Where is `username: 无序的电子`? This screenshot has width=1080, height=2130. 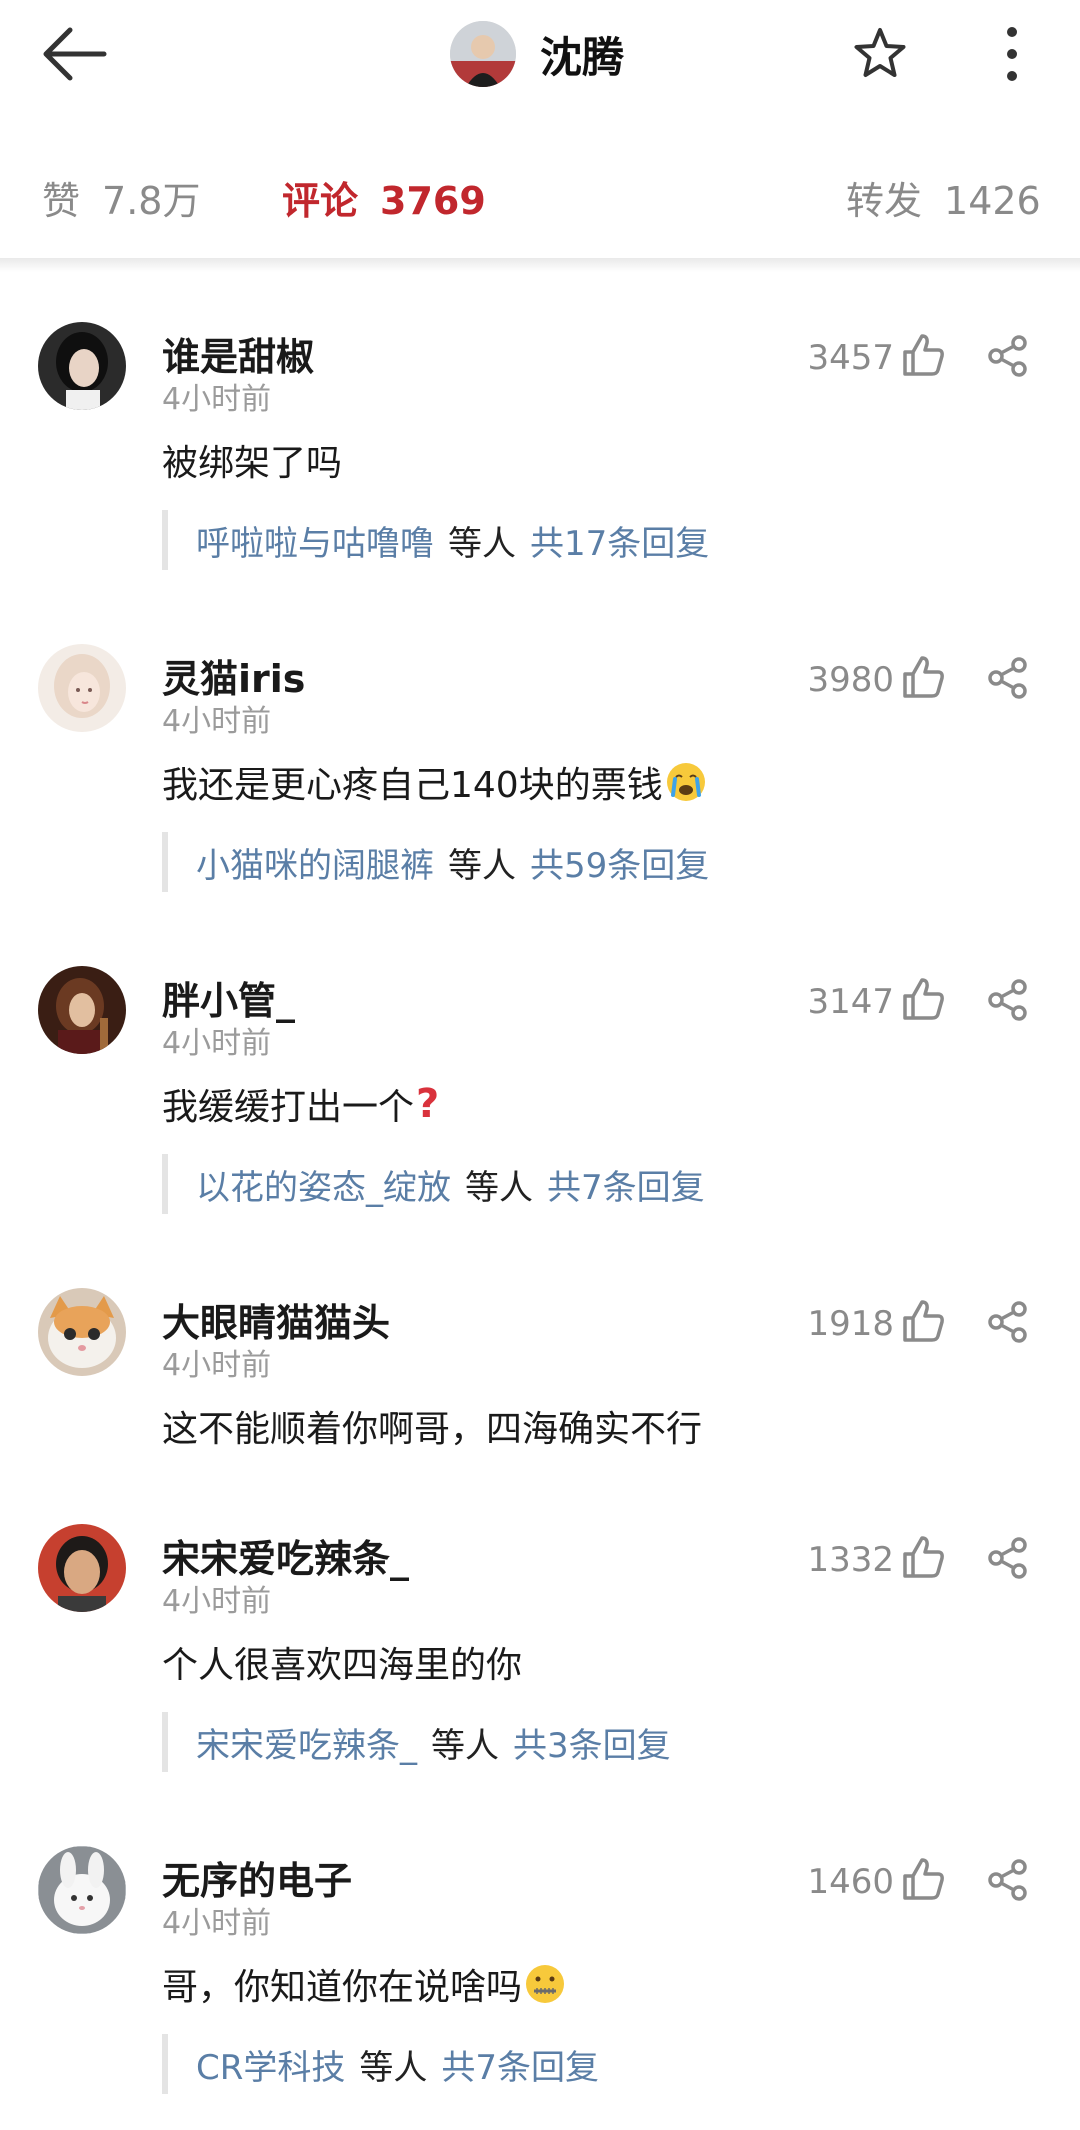 username: 无序的电子 is located at coordinates (257, 1877).